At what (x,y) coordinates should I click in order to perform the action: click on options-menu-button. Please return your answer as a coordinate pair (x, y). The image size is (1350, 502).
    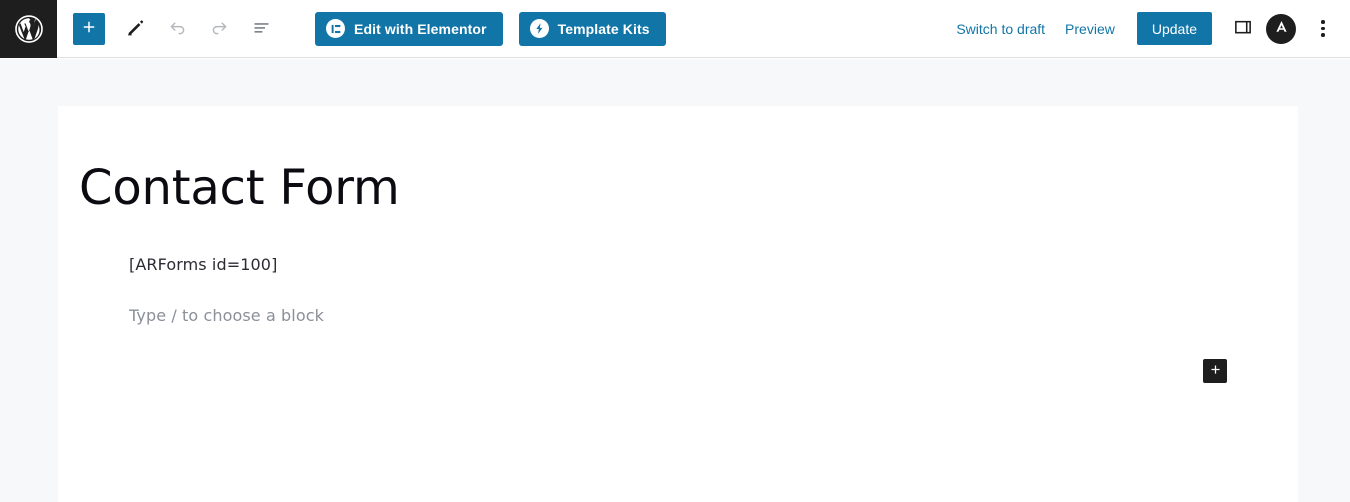
    Looking at the image, I should click on (1323, 29).